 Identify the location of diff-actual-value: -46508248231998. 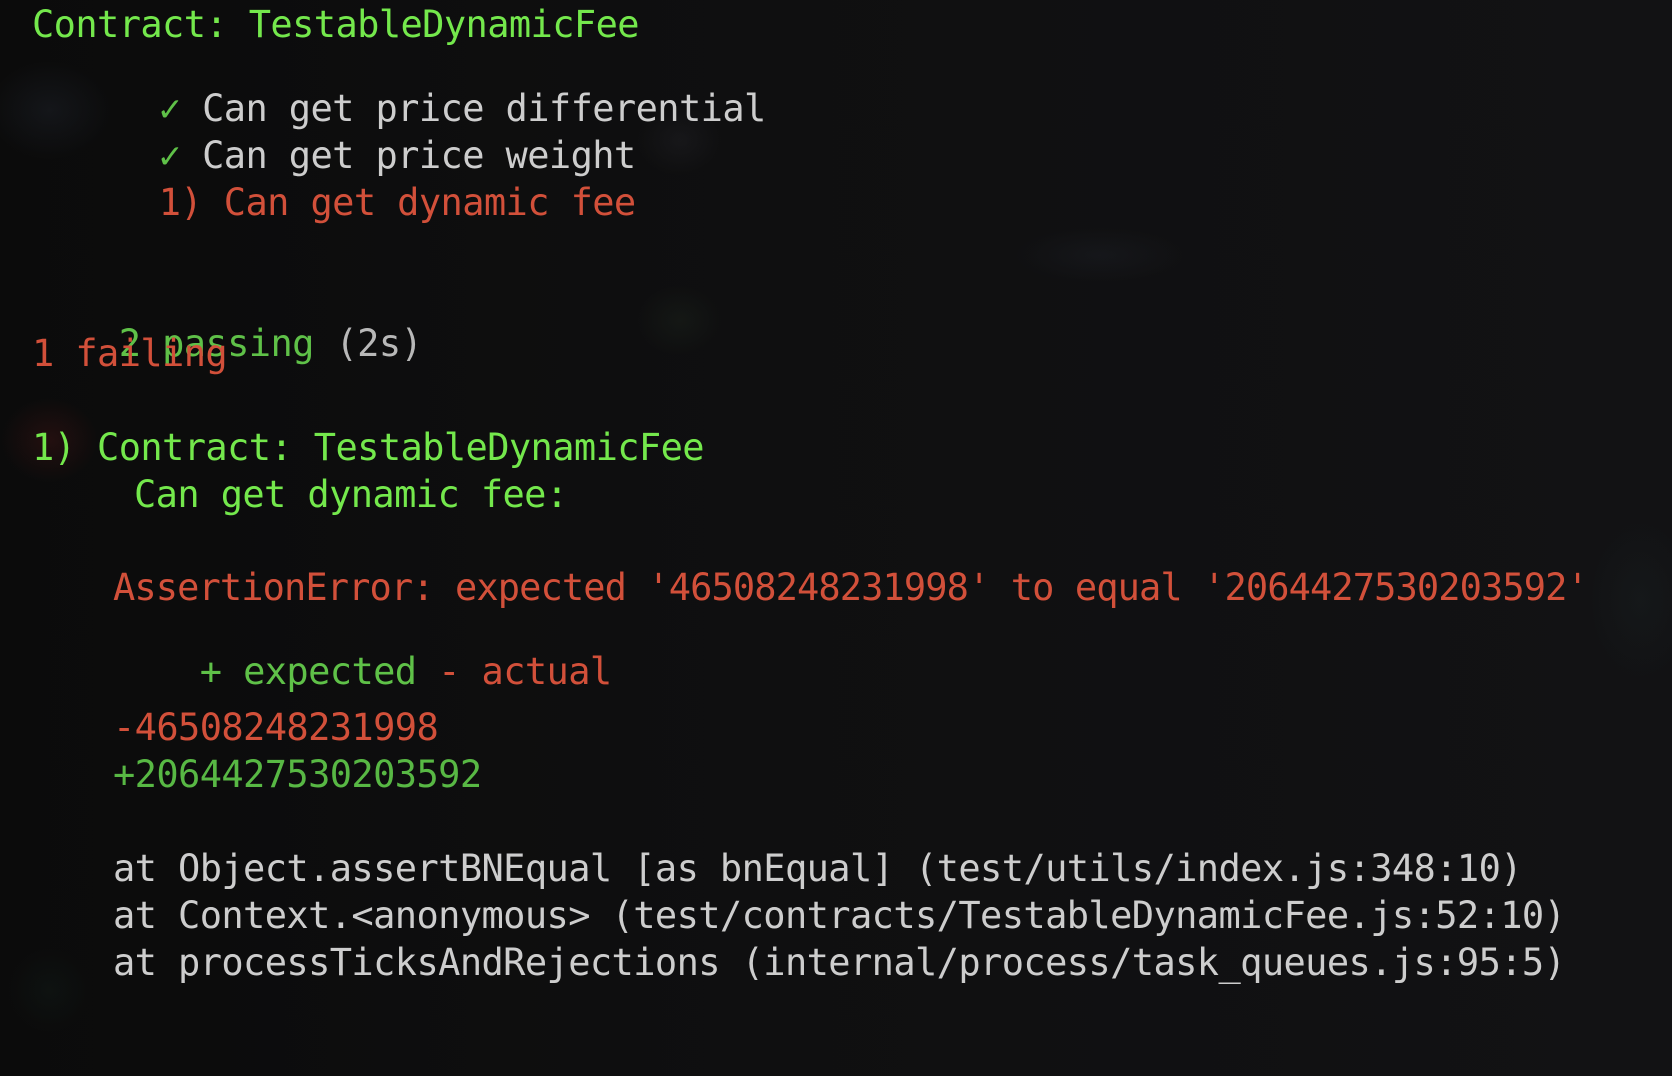
(276, 727).